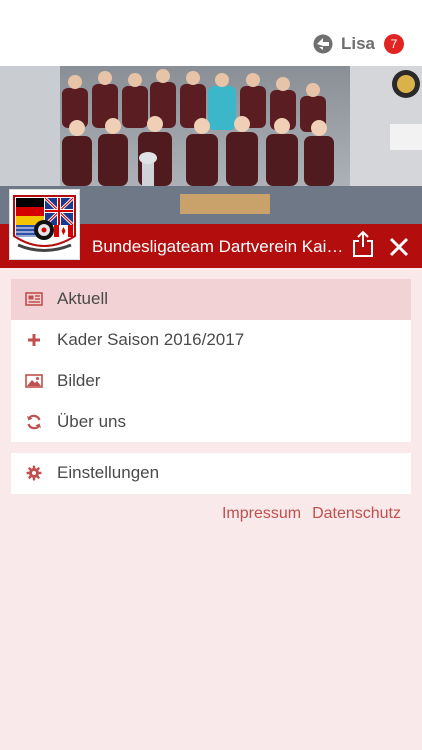  What do you see at coordinates (83, 298) in the screenshot?
I see `menu-label: Aktuell` at bounding box center [83, 298].